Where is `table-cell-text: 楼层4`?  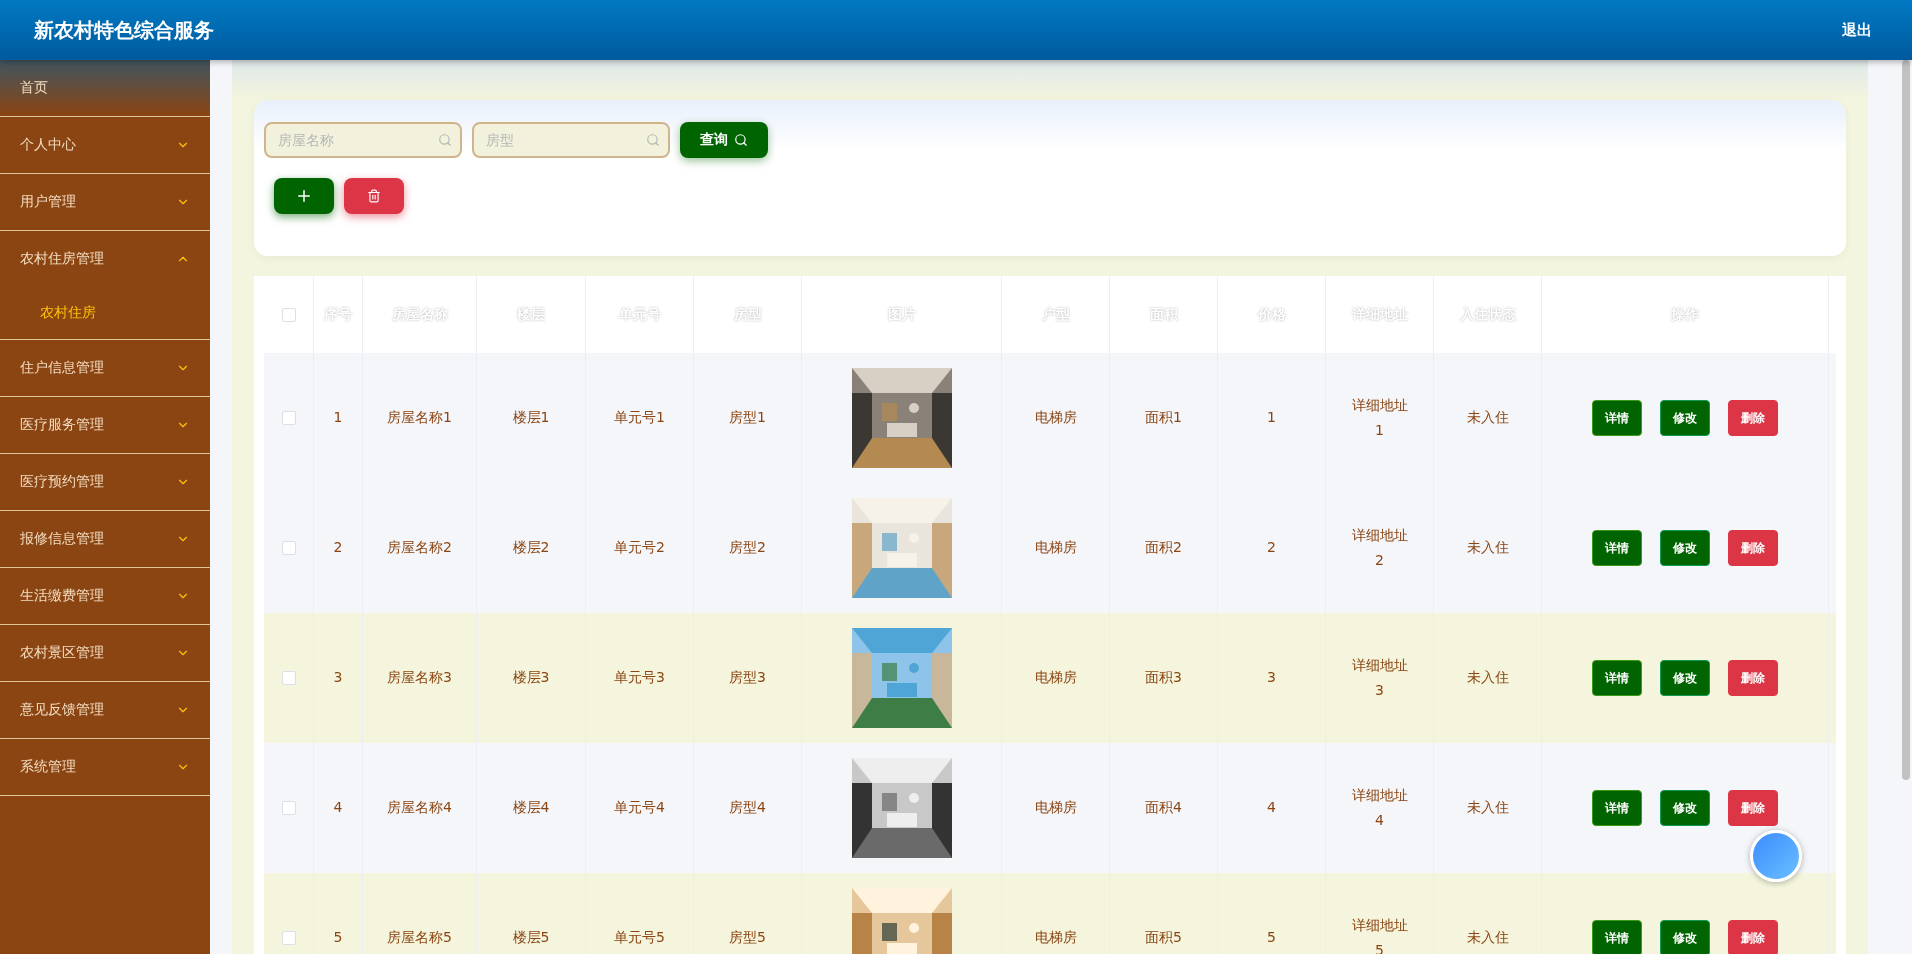 table-cell-text: 楼层4 is located at coordinates (531, 808).